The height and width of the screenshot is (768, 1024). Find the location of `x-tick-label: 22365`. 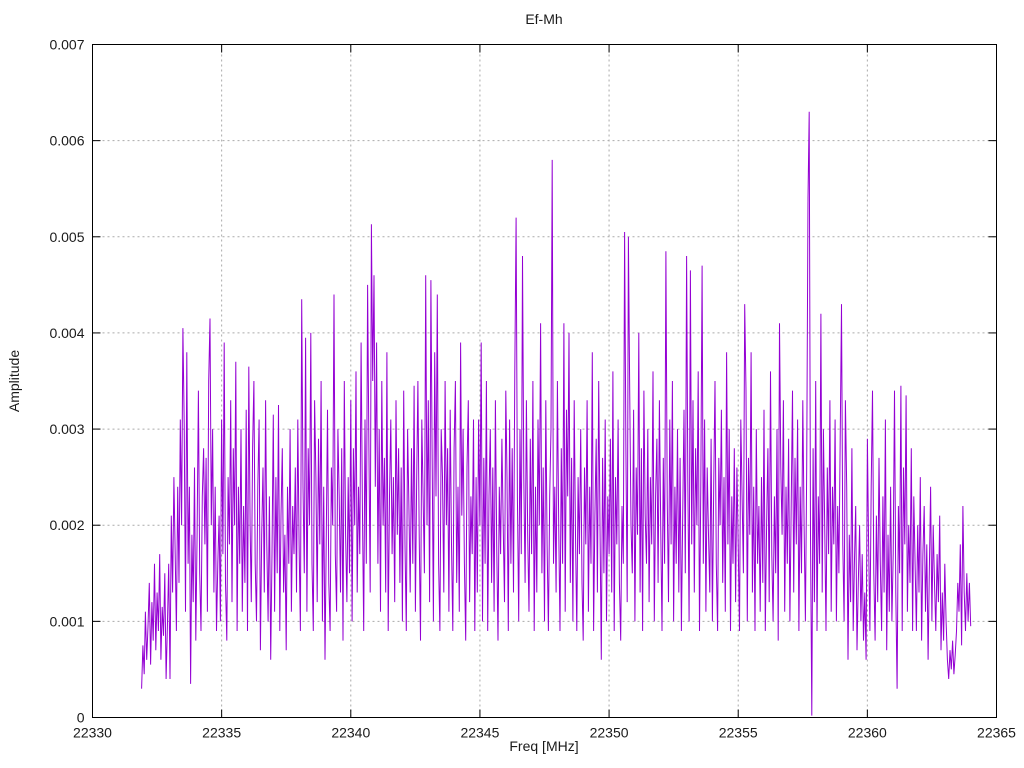

x-tick-label: 22365 is located at coordinates (996, 733).